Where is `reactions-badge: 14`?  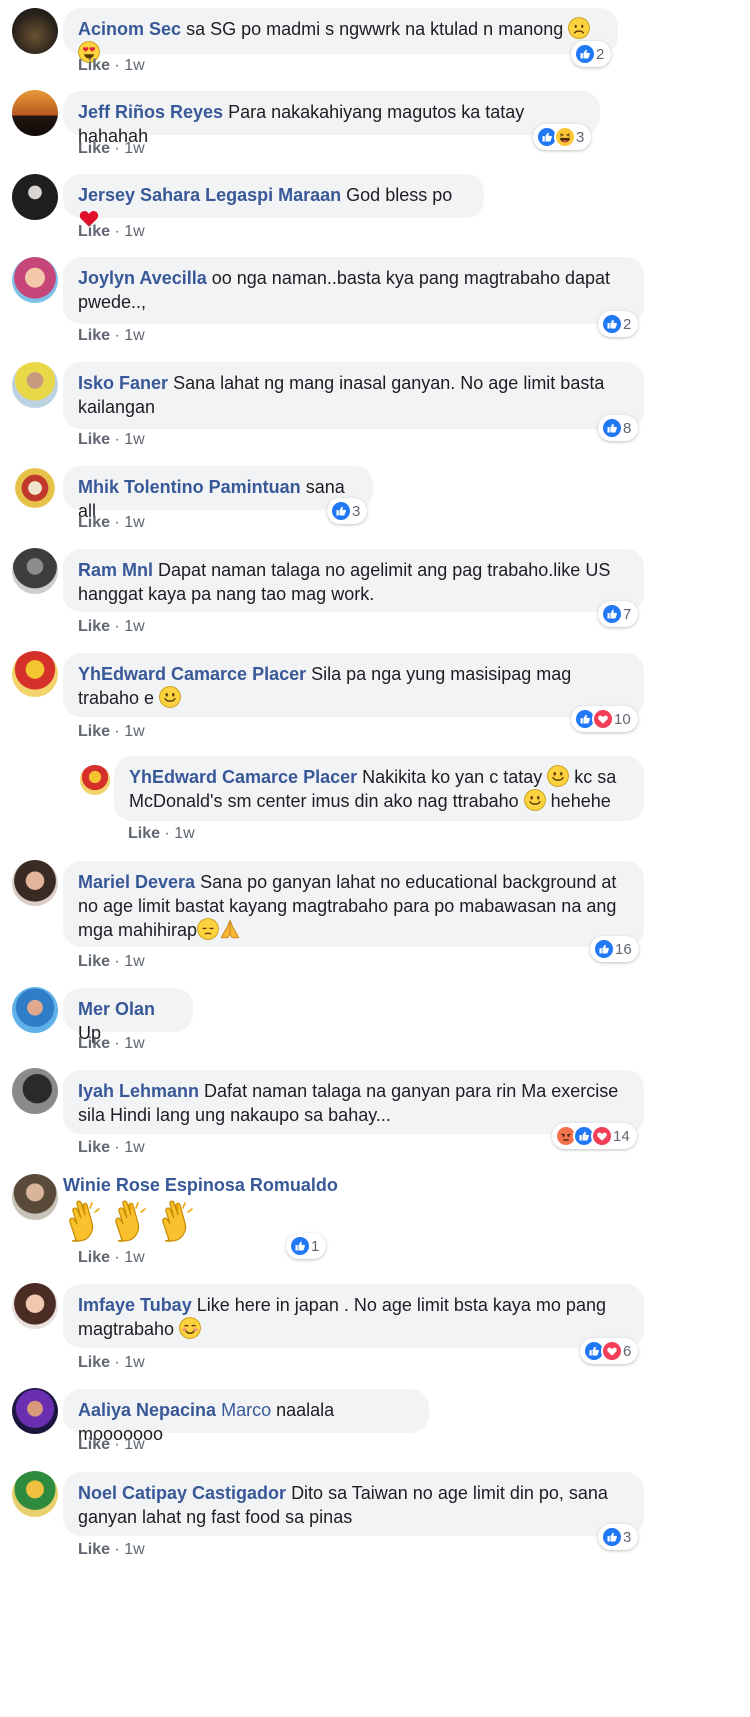 reactions-badge: 14 is located at coordinates (594, 1136).